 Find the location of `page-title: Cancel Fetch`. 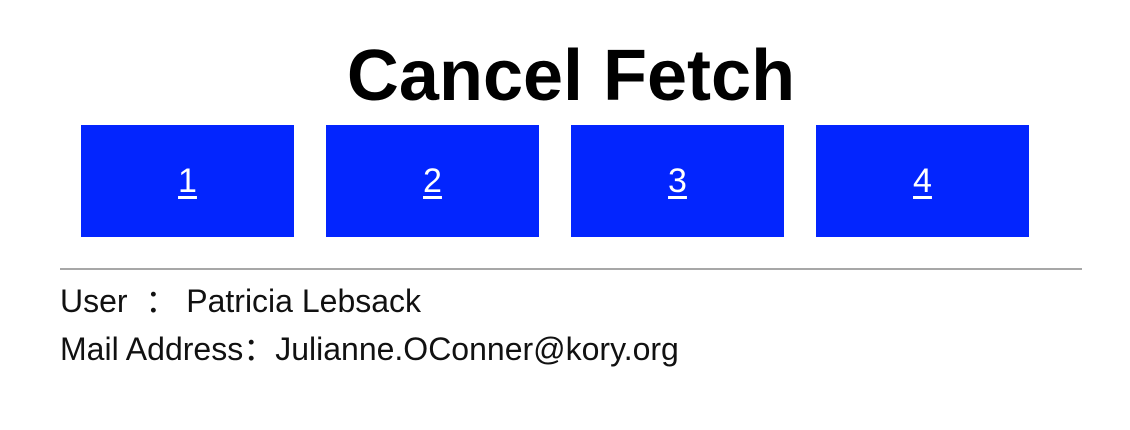

page-title: Cancel Fetch is located at coordinates (571, 76).